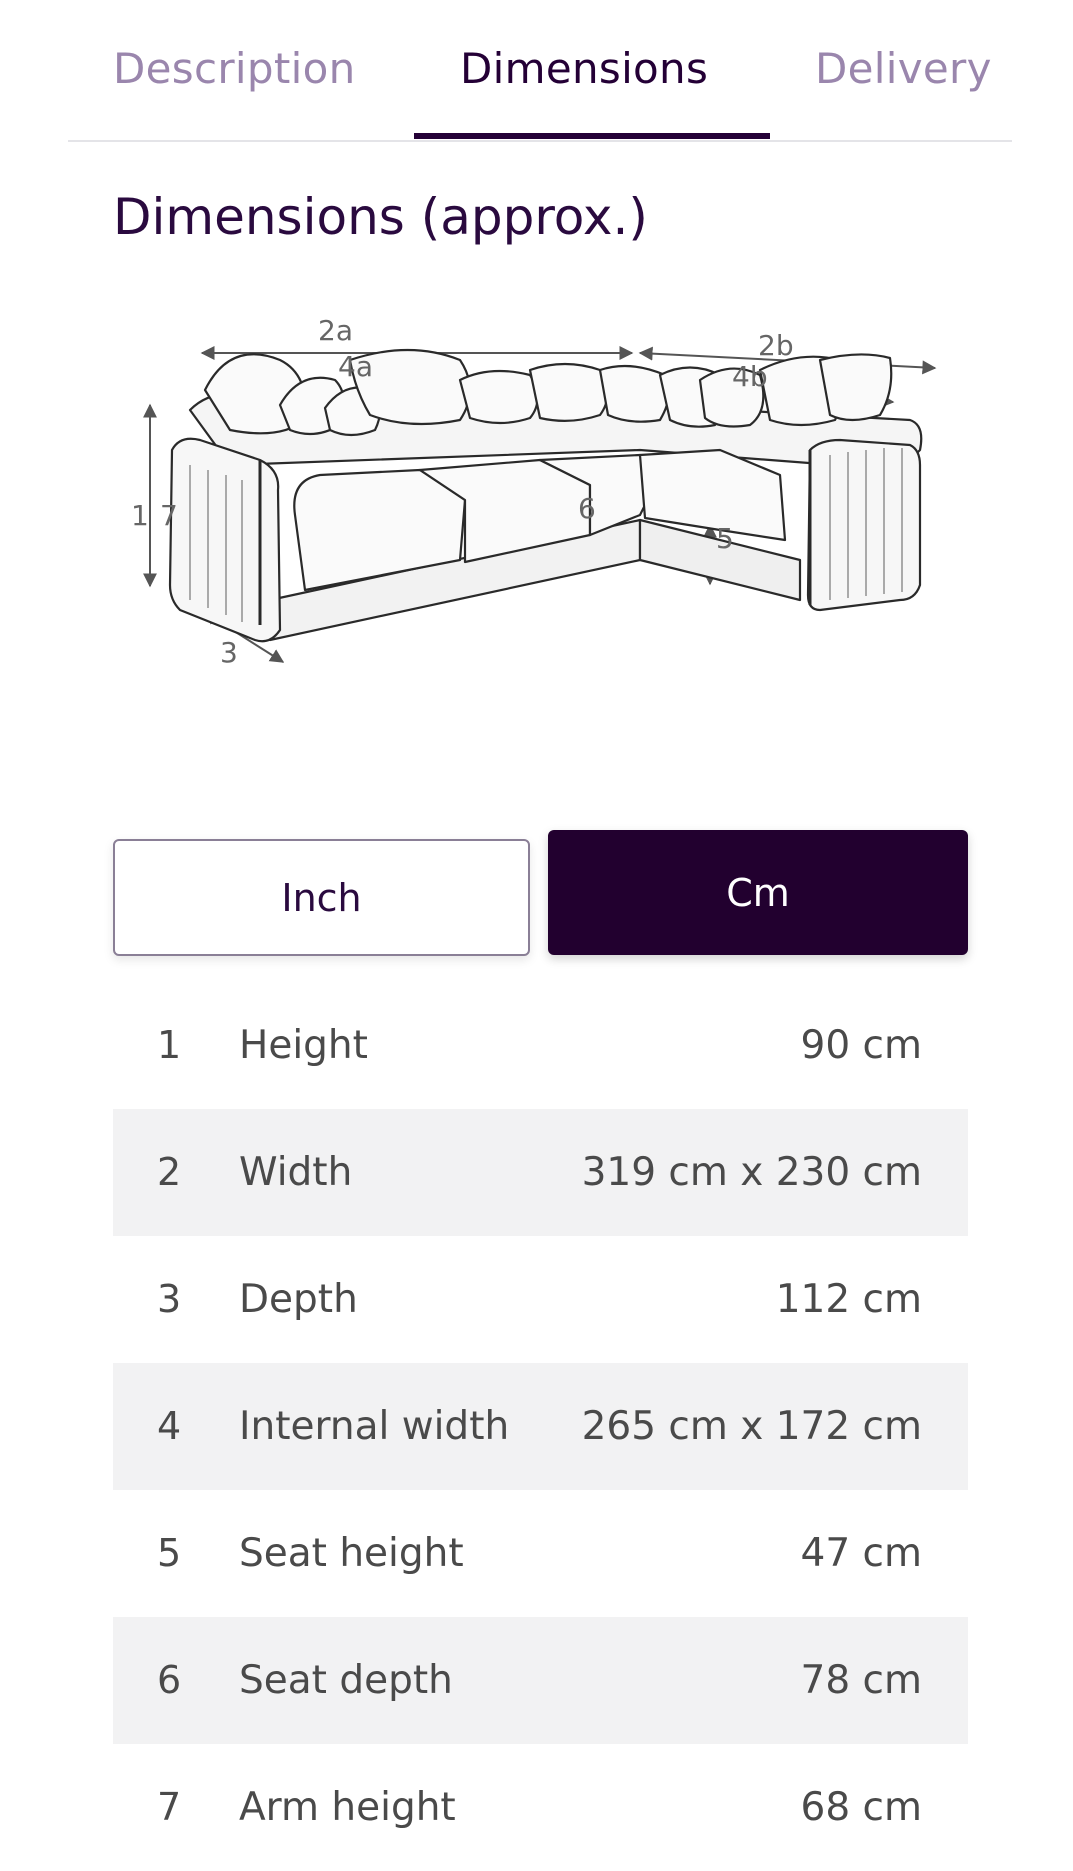  I want to click on dimension-label-7: 7, so click(169, 515).